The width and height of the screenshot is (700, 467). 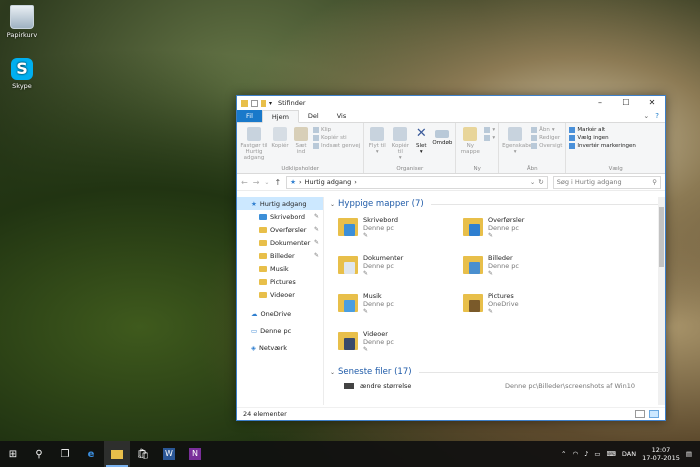 What do you see at coordinates (290, 242) in the screenshot?
I see `nav-label: Dokumenter` at bounding box center [290, 242].